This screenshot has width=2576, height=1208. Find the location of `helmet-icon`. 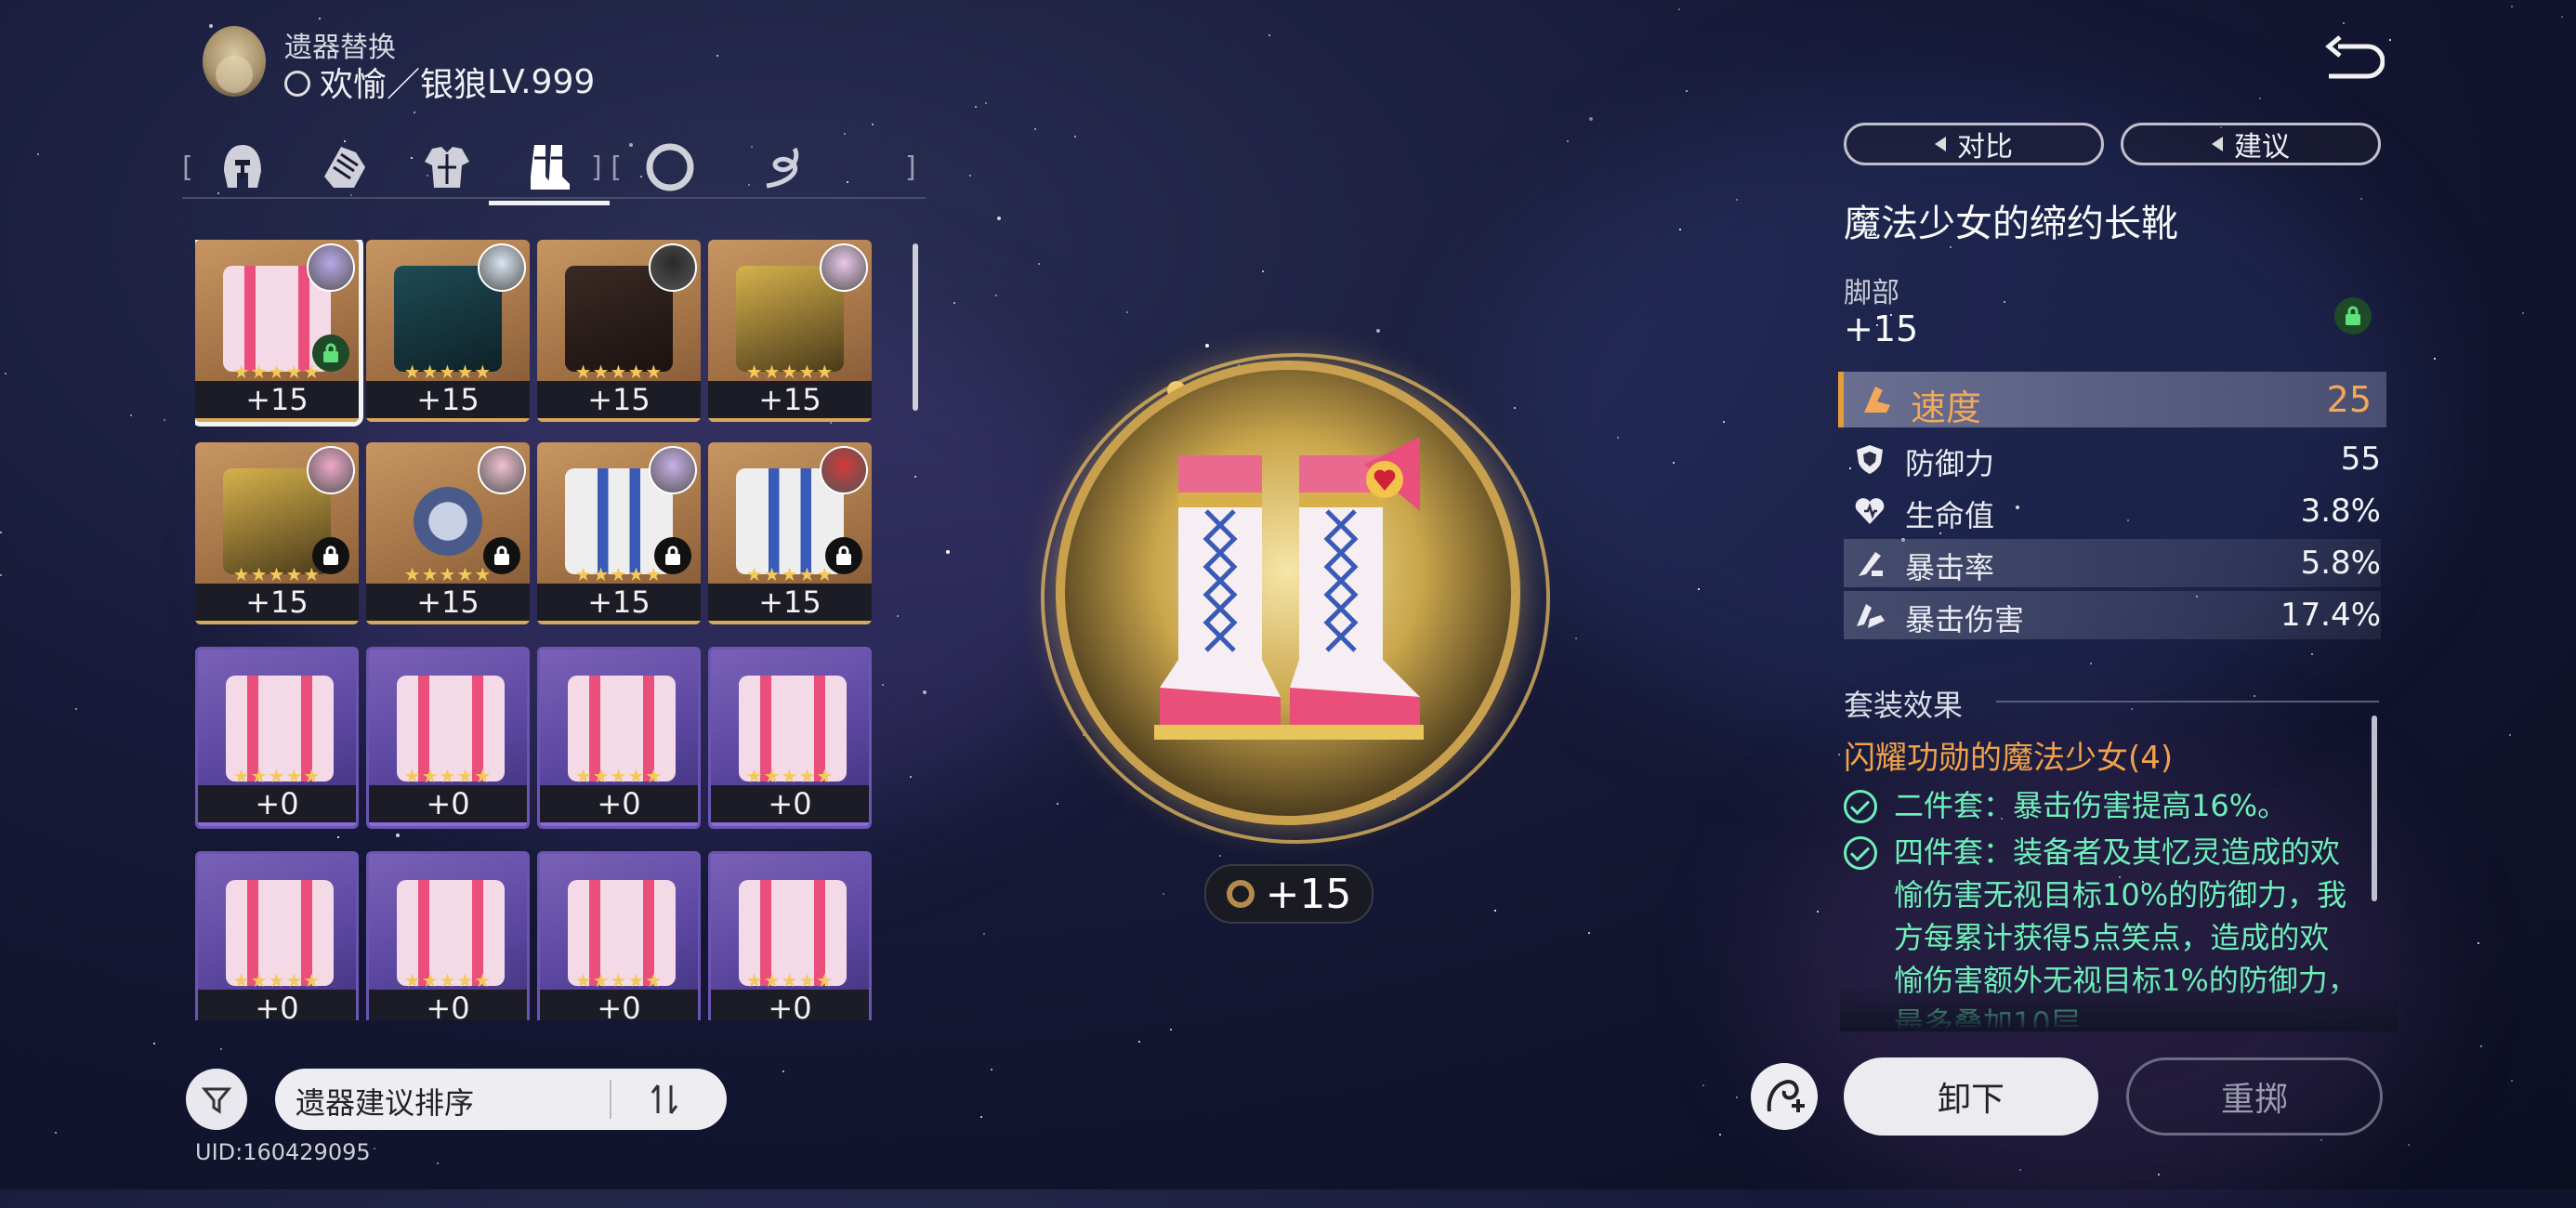

helmet-icon is located at coordinates (242, 166).